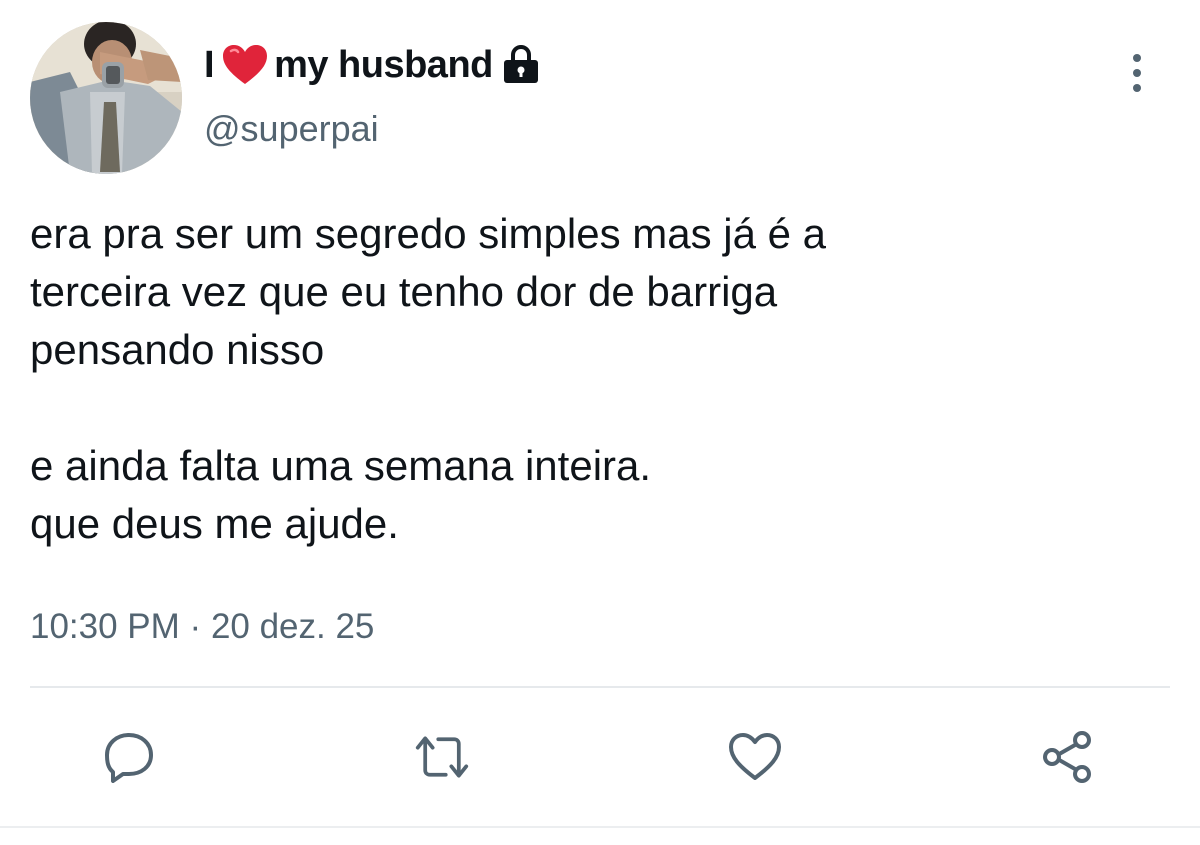 This screenshot has width=1200, height=845. I want to click on heart-outline-icon, so click(755, 756).